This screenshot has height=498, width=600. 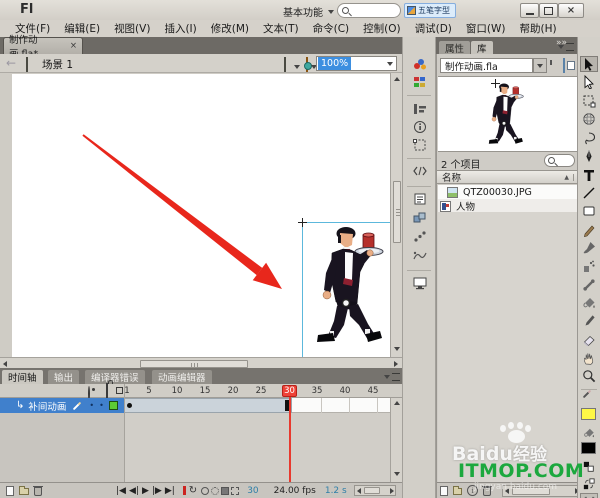 What do you see at coordinates (205, 490) in the screenshot?
I see `onion-skin-icon` at bounding box center [205, 490].